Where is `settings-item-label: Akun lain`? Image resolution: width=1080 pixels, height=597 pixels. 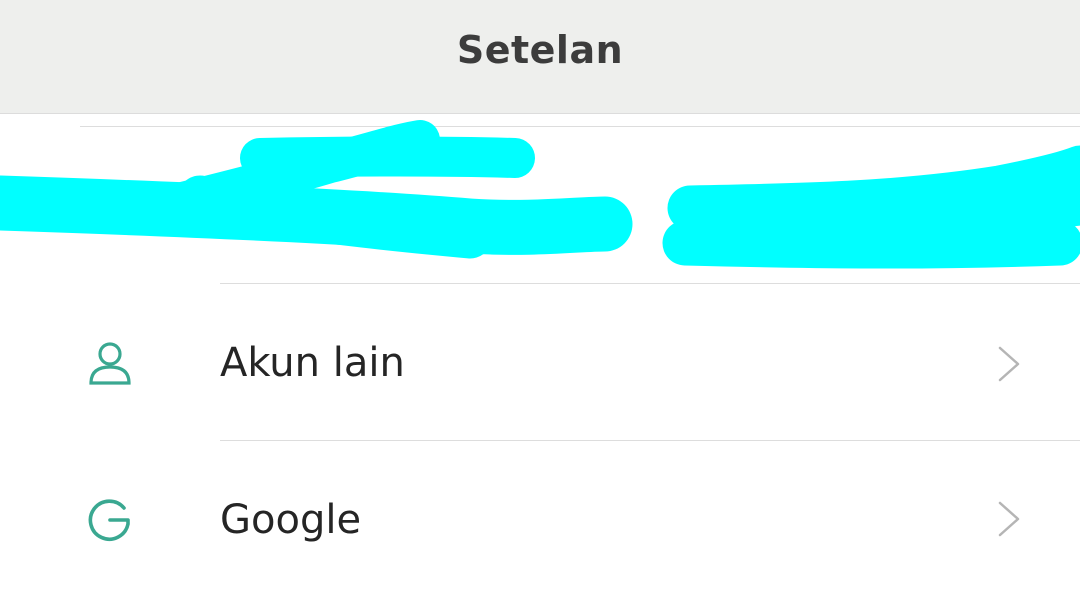
settings-item-label: Akun lain is located at coordinates (312, 363).